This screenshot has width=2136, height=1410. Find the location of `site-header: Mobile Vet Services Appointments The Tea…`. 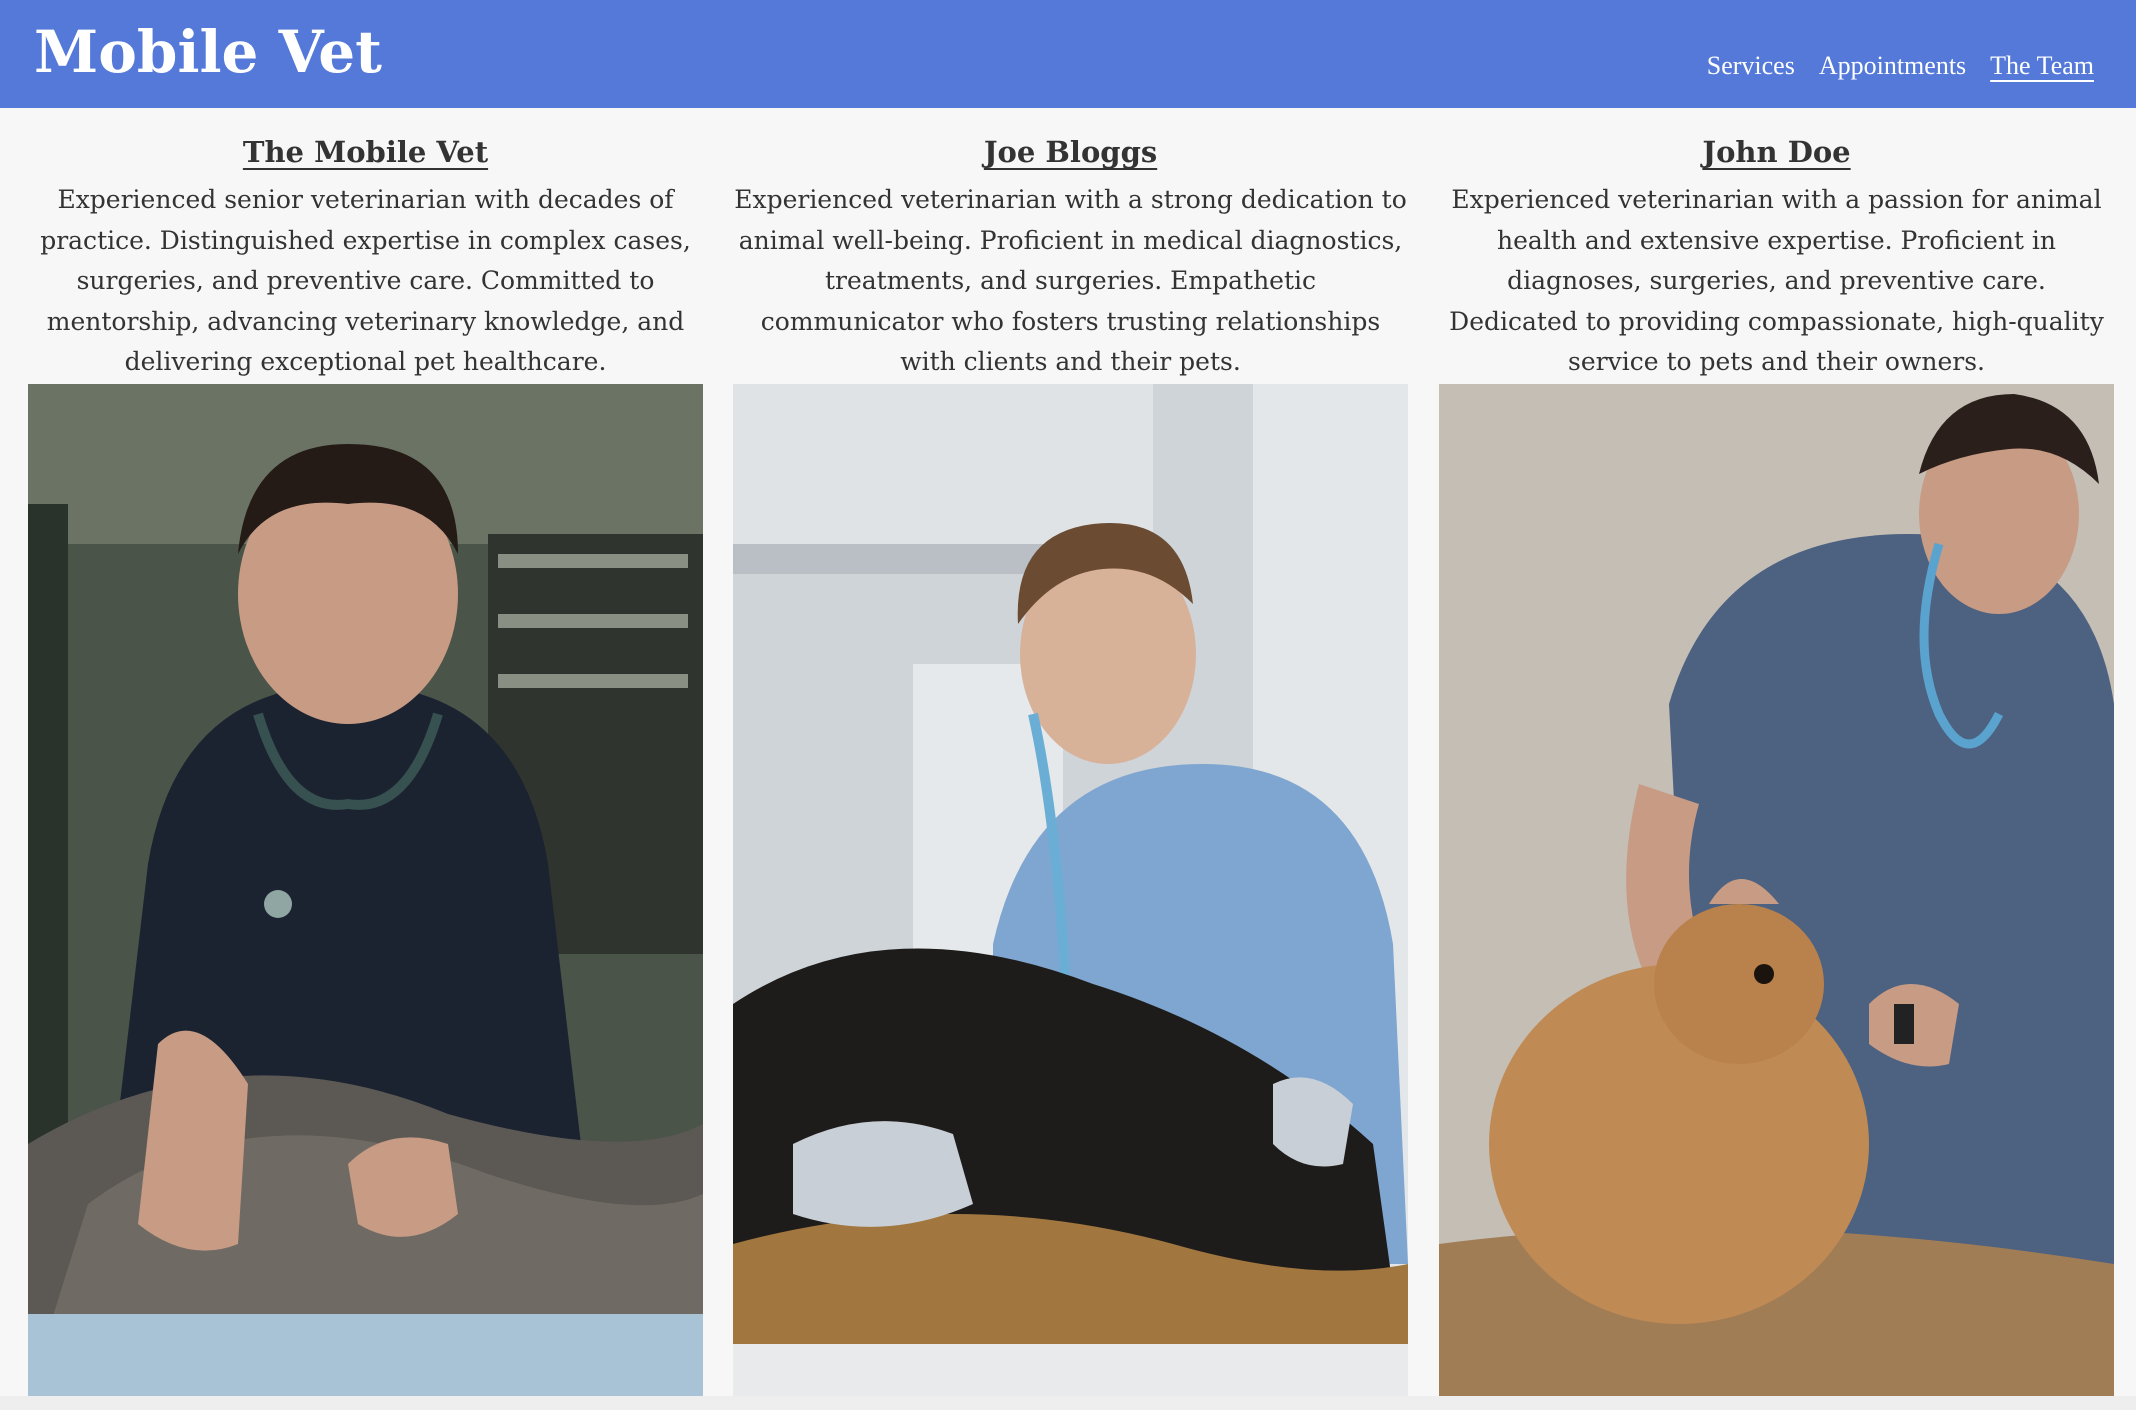

site-header: Mobile Vet Services Appointments The Tea… is located at coordinates (1068, 54).